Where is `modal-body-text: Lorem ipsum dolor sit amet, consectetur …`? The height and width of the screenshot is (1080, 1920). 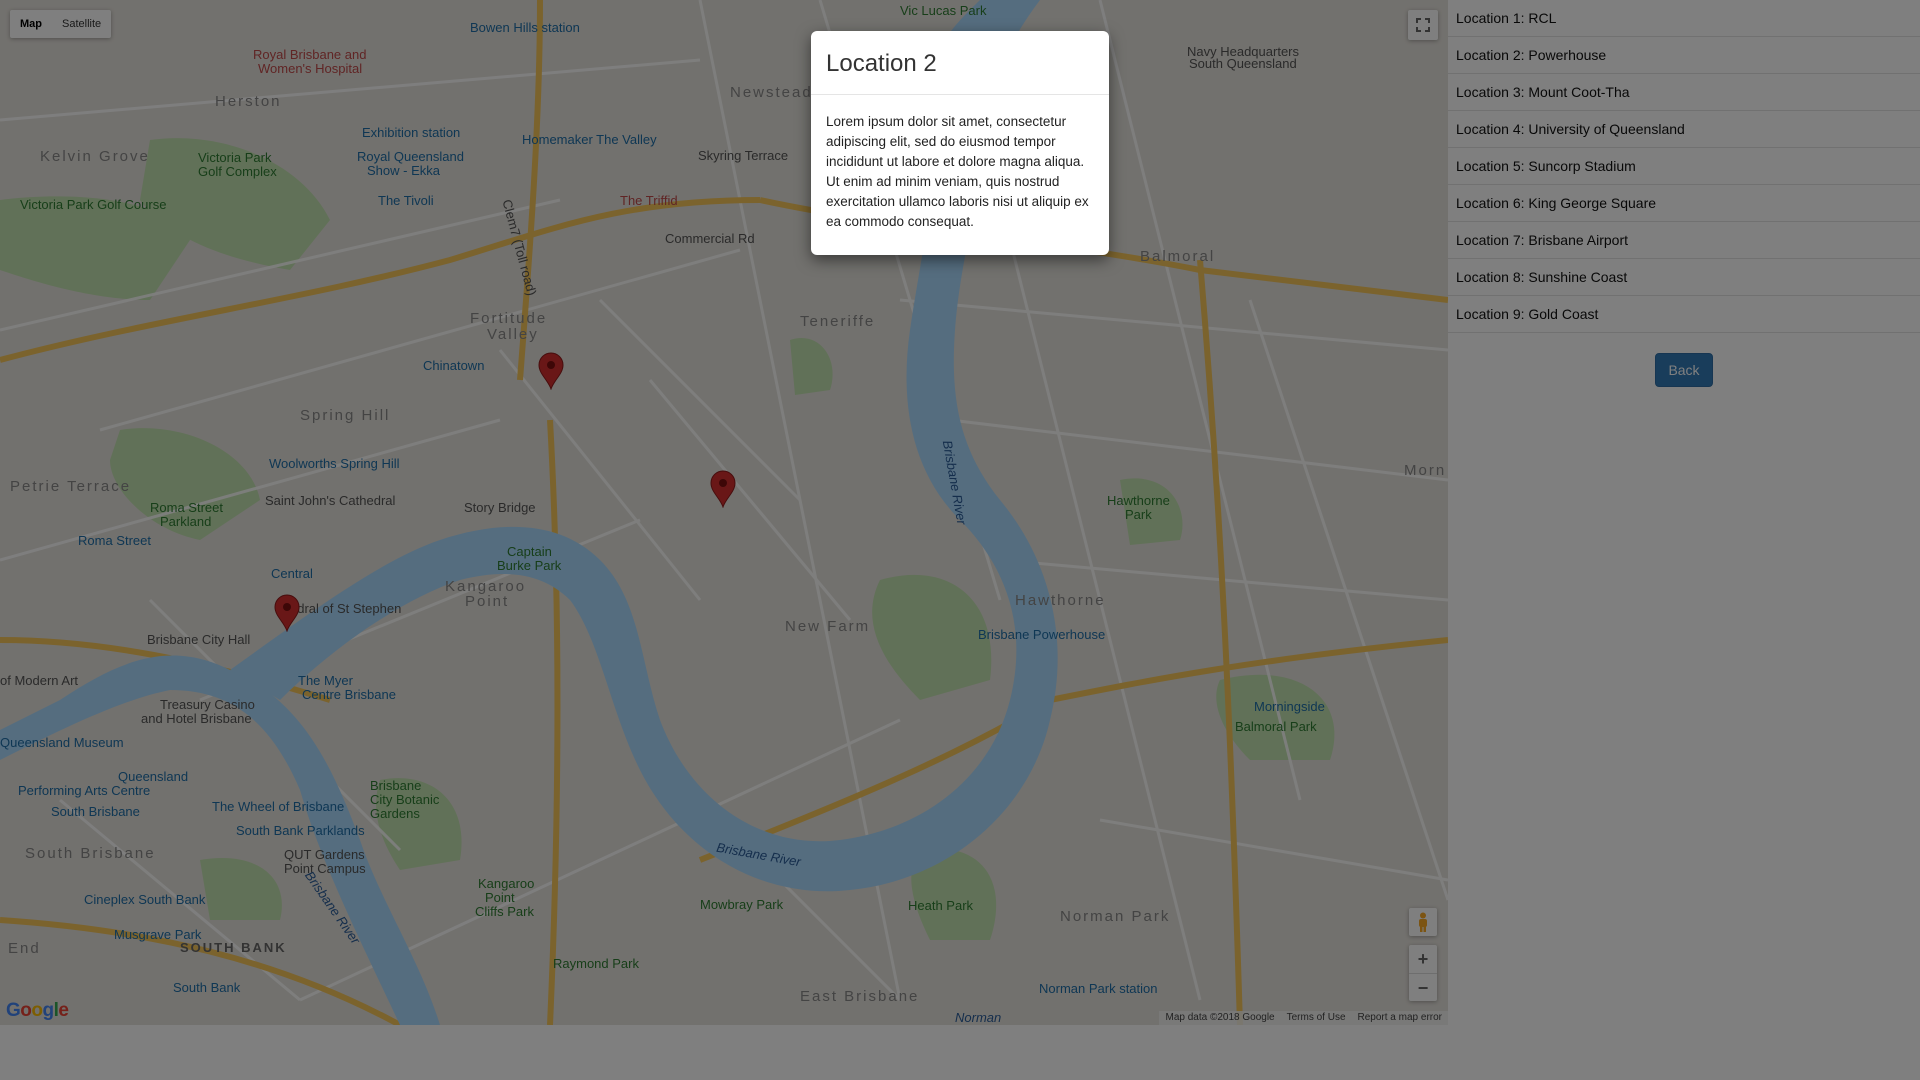 modal-body-text: Lorem ipsum dolor sit amet, consectetur … is located at coordinates (957, 171).